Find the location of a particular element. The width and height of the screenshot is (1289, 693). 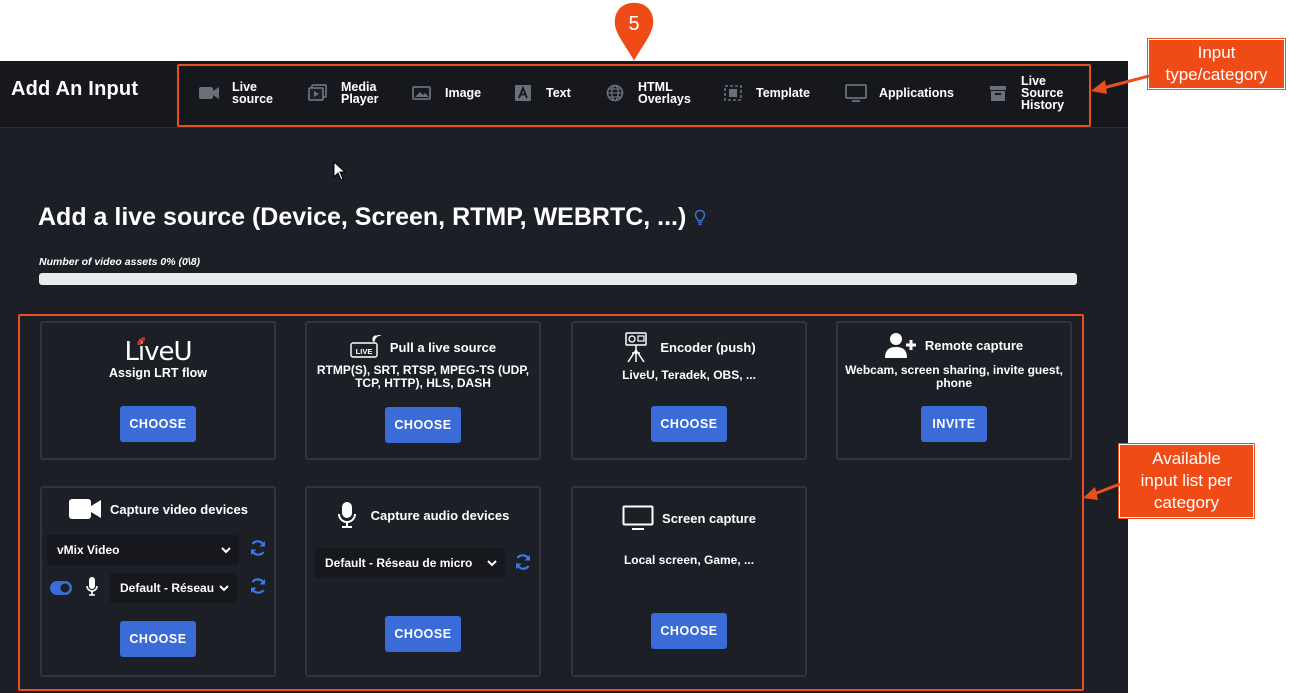

arrow-to-cards is located at coordinates (1102, 491).